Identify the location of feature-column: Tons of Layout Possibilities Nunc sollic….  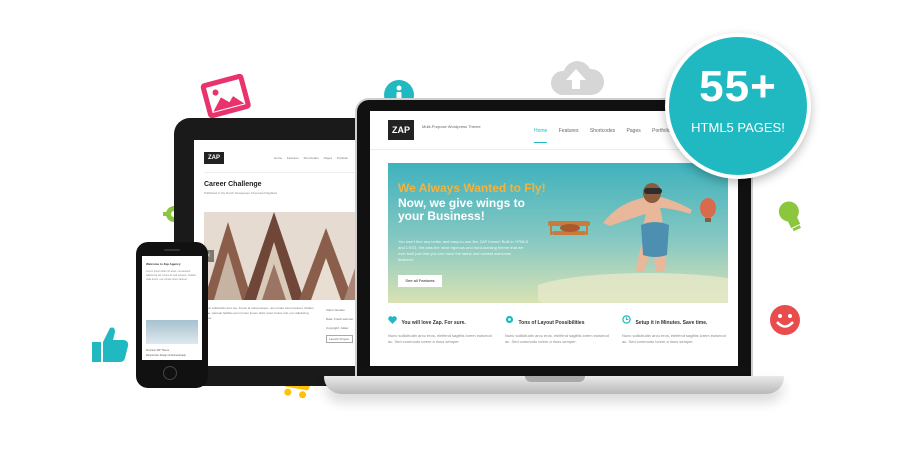
(560, 328).